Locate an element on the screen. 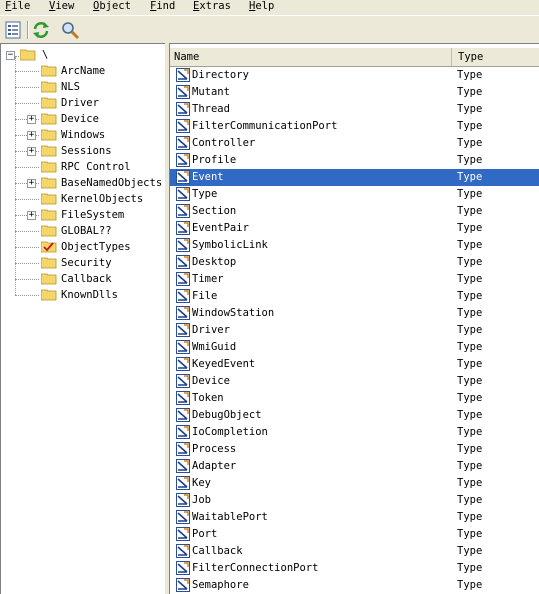  list-item: Process Type is located at coordinates (354, 449).